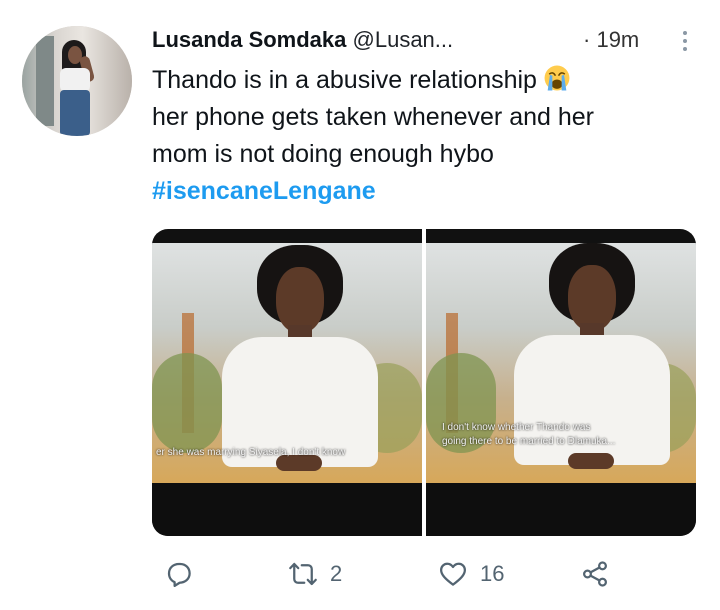 The width and height of the screenshot is (720, 610). I want to click on heart-icon, so click(453, 574).